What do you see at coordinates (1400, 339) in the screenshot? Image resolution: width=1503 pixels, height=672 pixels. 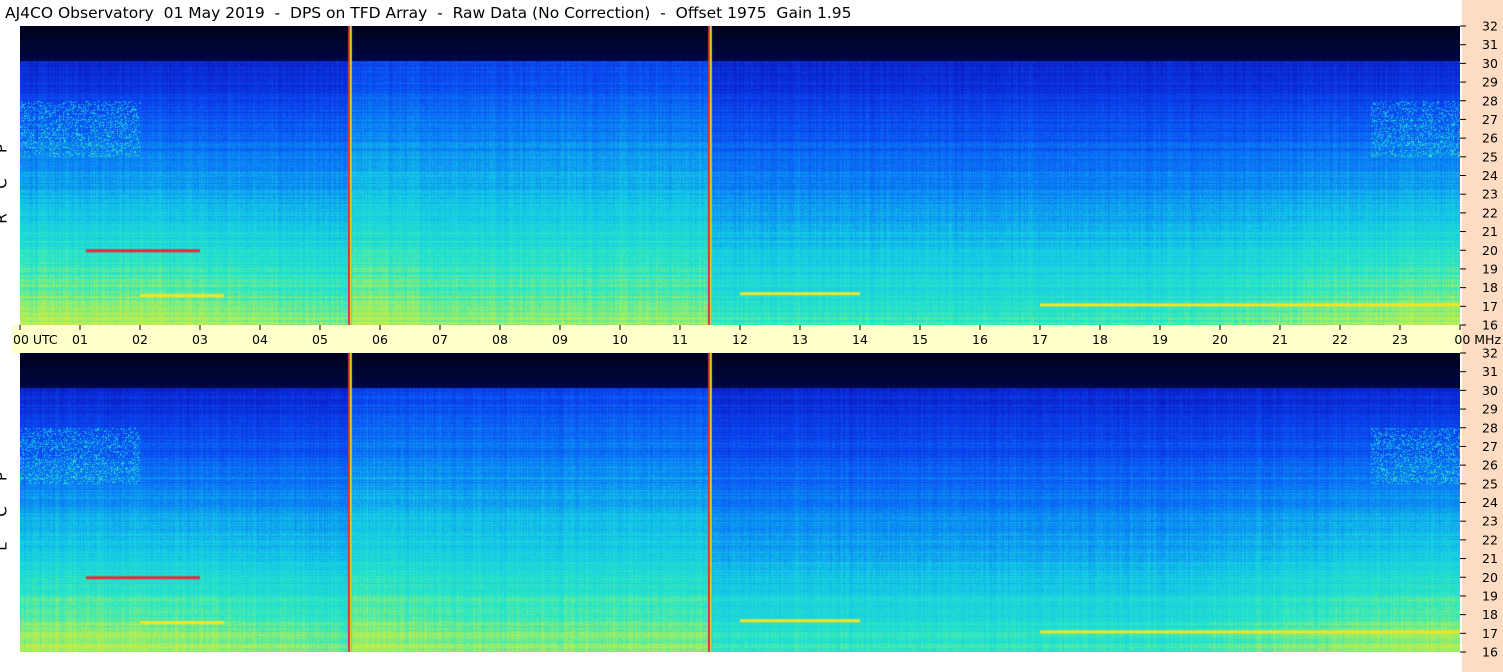 I see `x-tick-label: 23` at bounding box center [1400, 339].